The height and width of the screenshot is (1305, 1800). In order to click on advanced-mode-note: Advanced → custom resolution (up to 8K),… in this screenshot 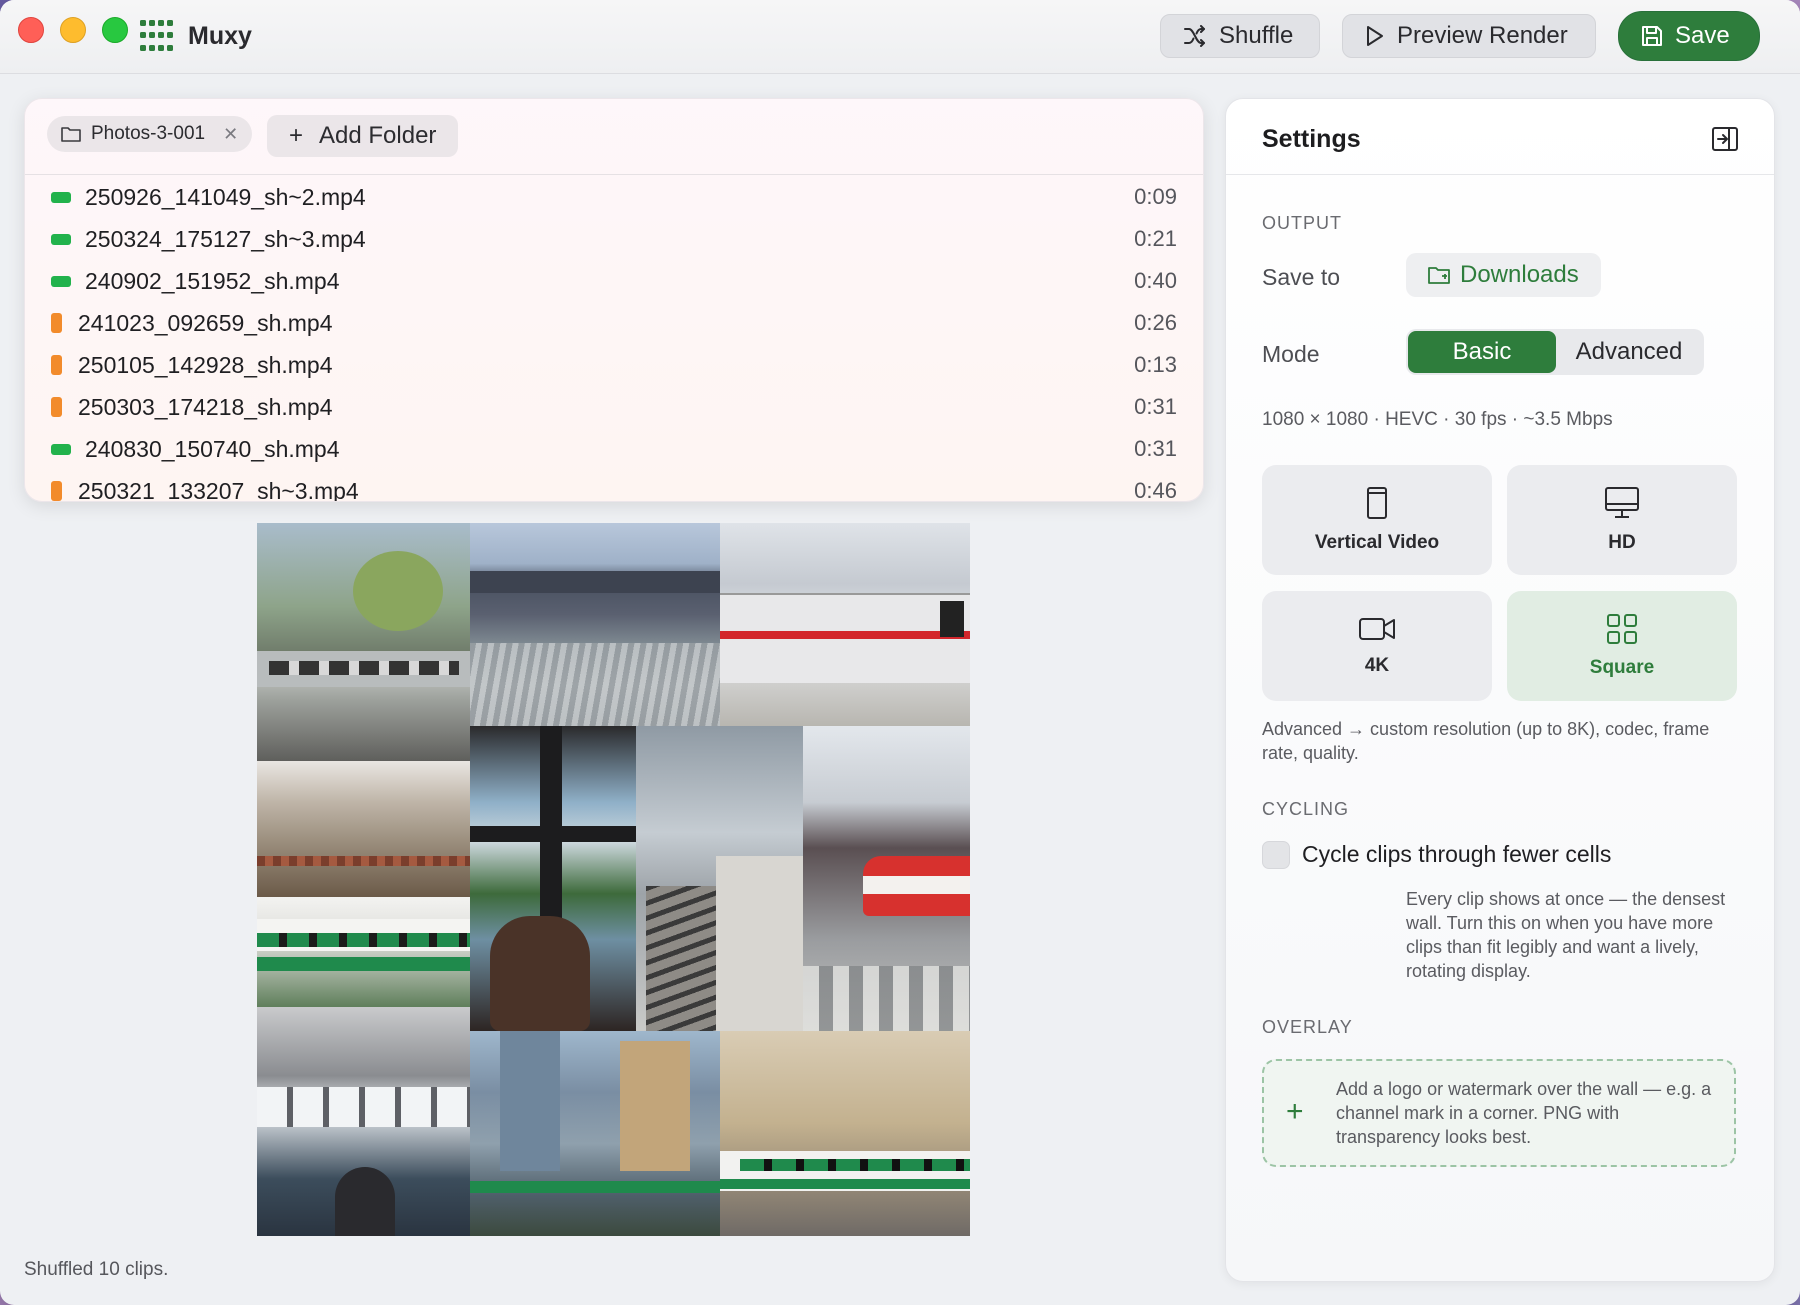, I will do `click(1486, 741)`.